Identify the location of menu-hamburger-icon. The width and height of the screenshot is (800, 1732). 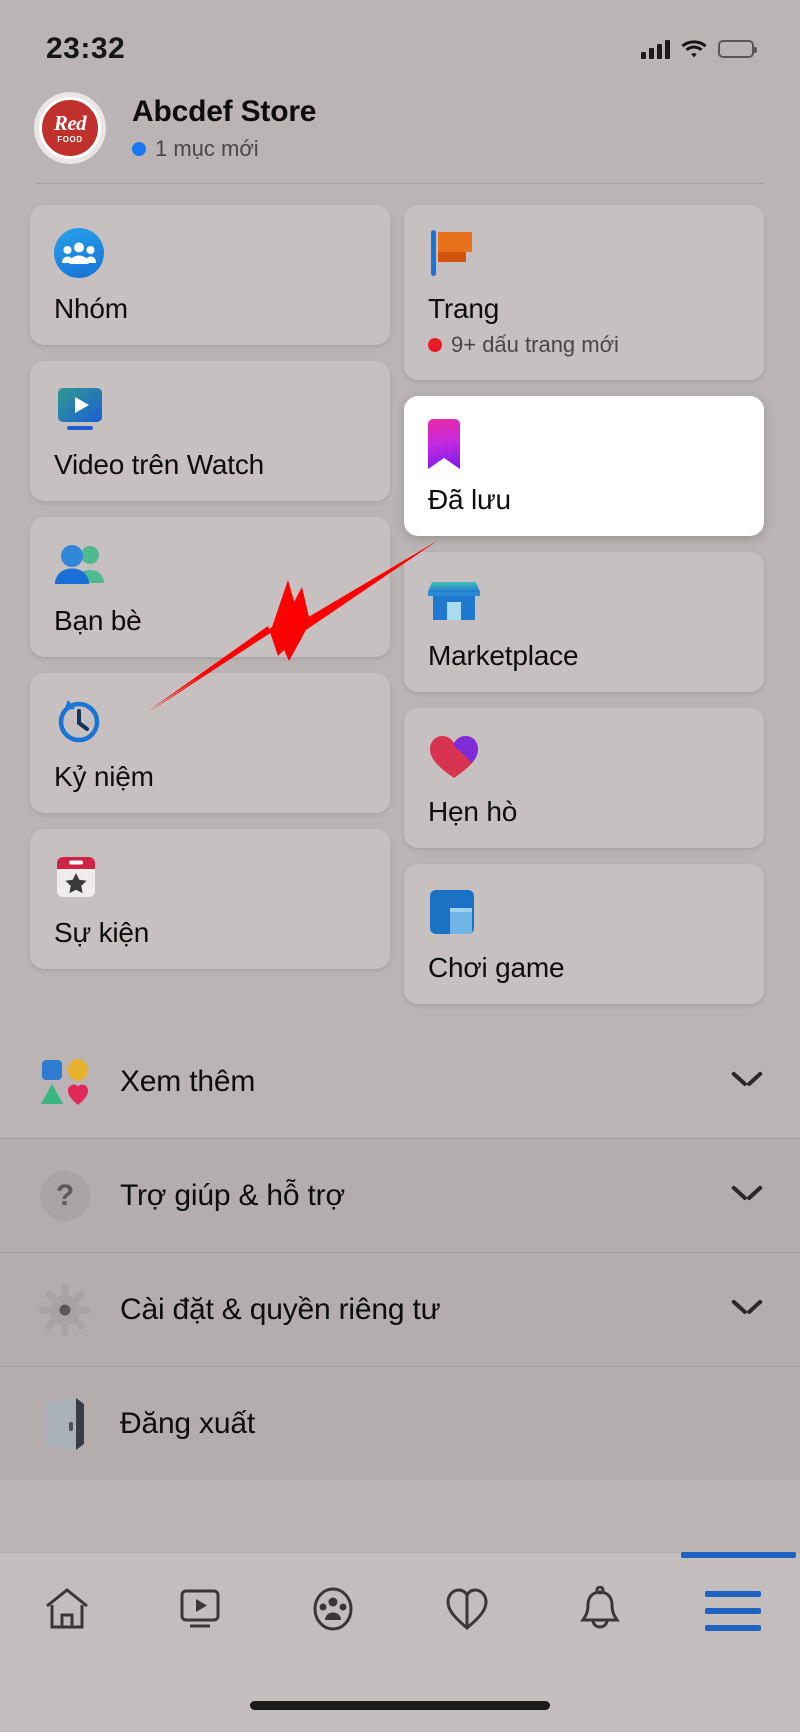
(733, 1611).